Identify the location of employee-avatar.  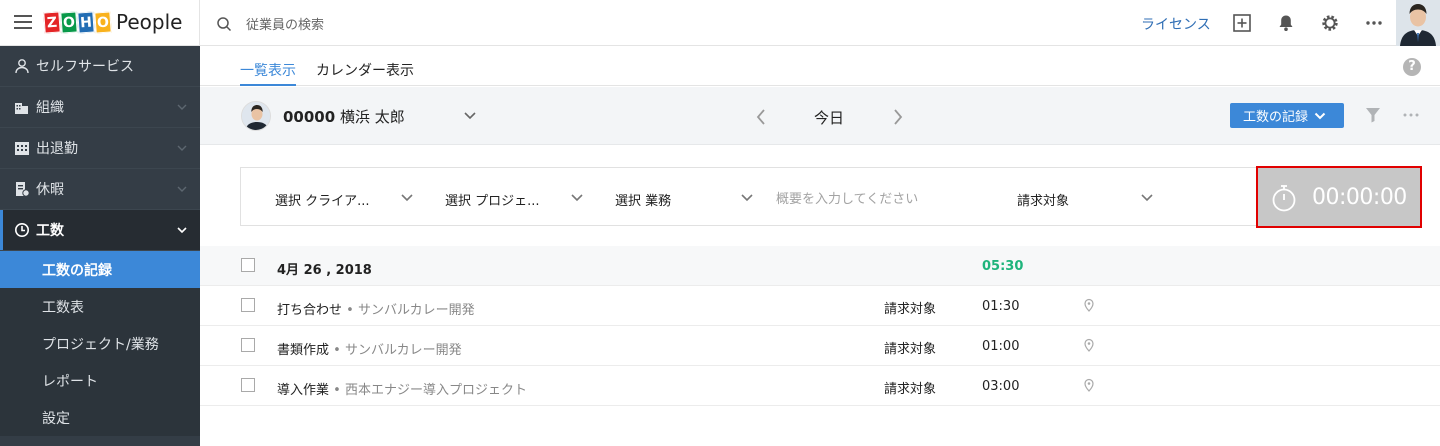
(256, 116).